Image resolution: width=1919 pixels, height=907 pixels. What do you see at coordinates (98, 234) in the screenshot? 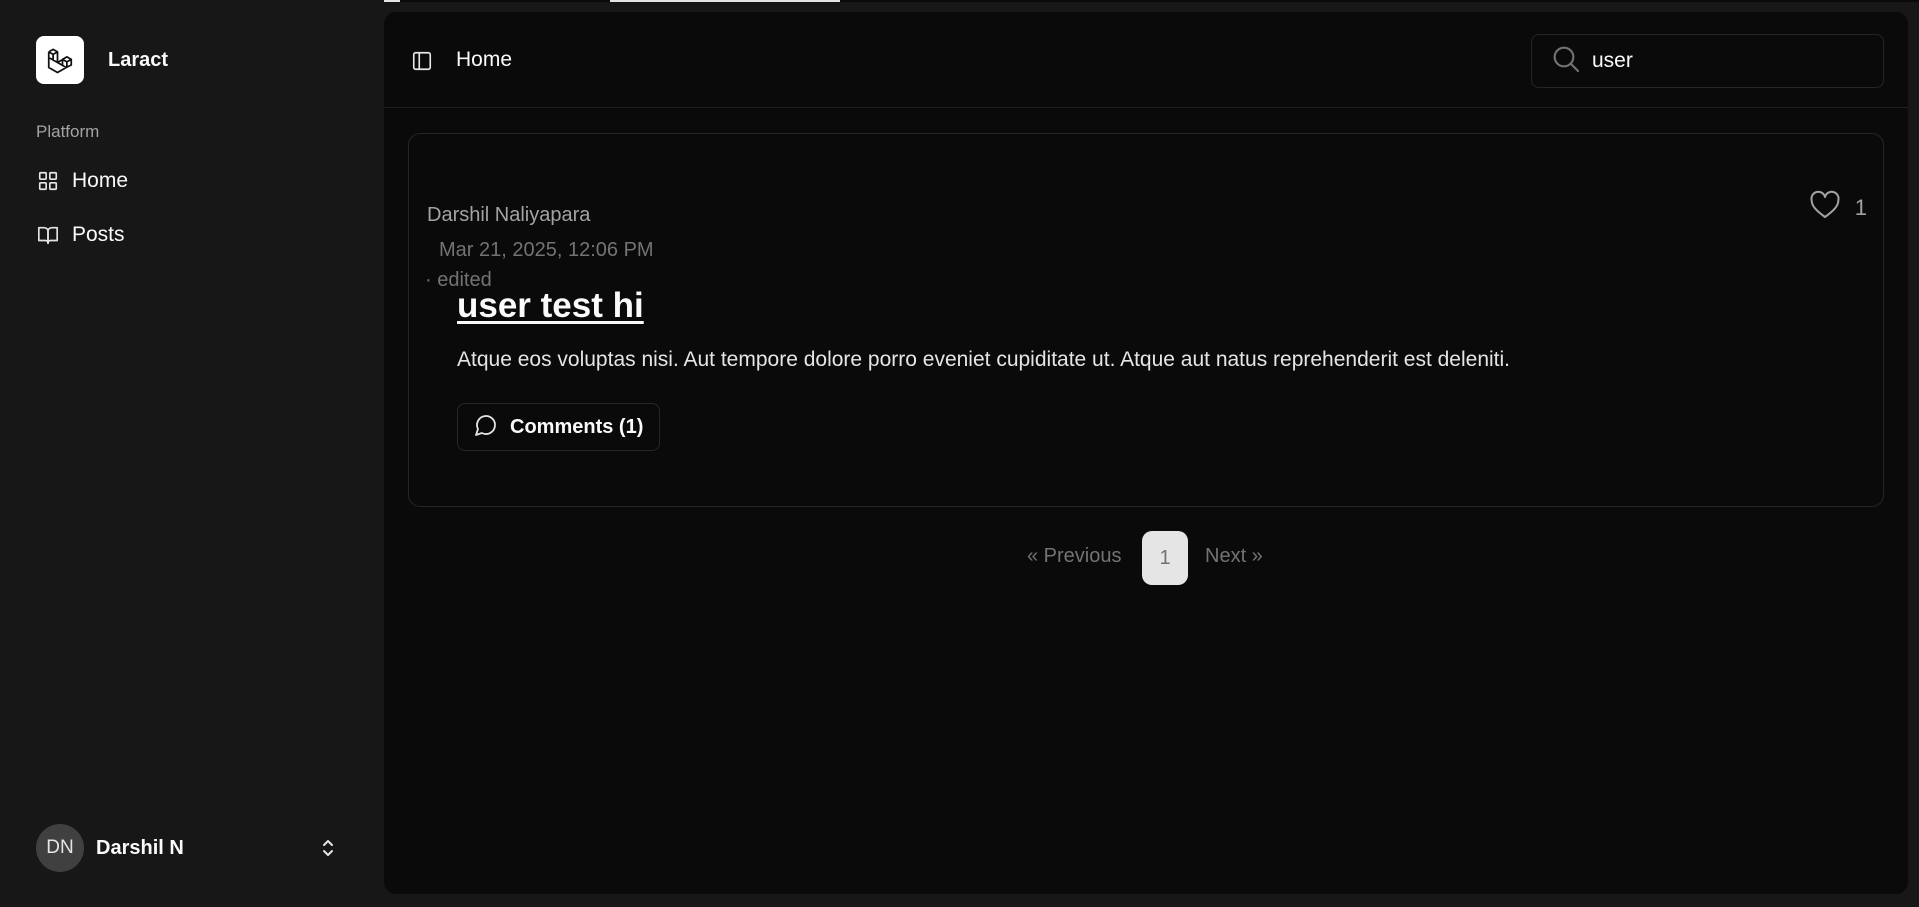
I see `sidebar-item-label: Posts` at bounding box center [98, 234].